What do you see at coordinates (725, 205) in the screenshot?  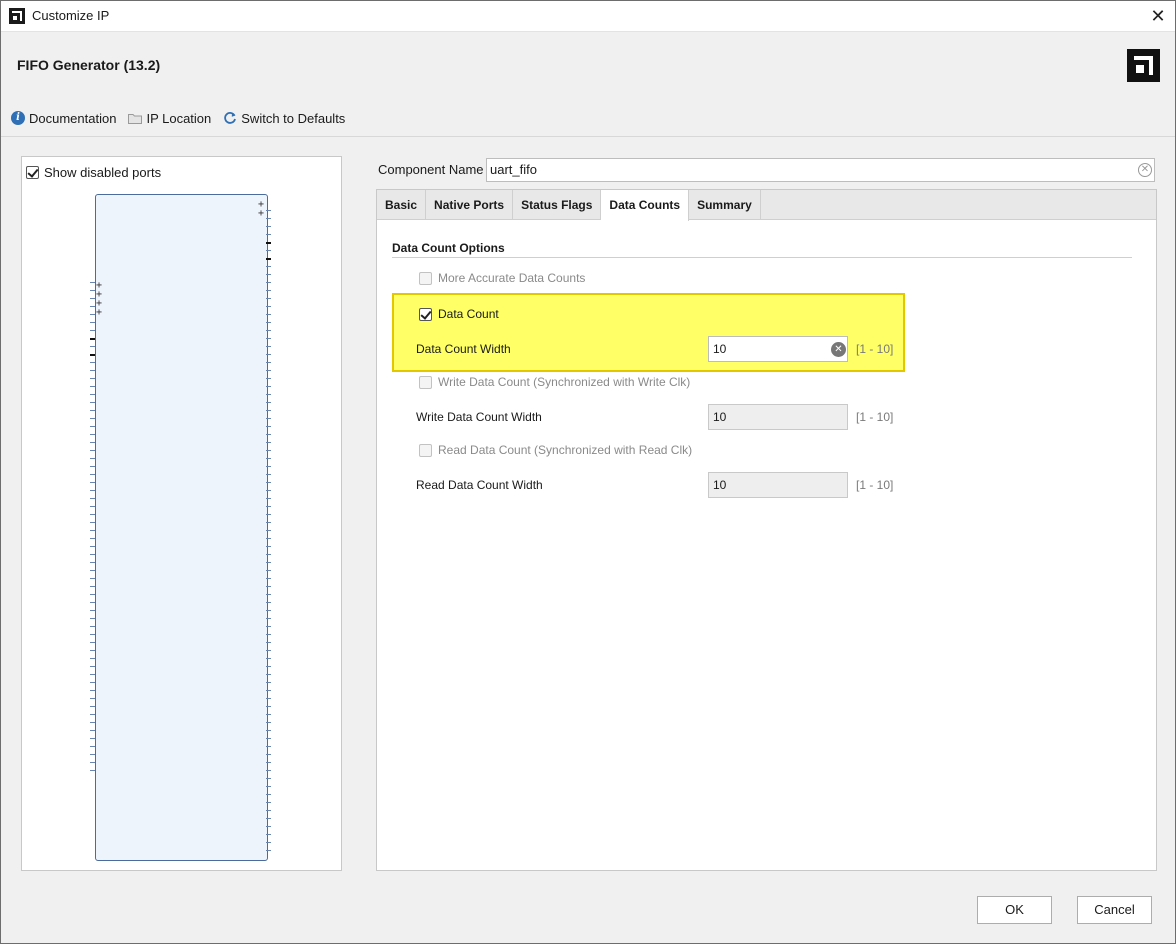 I see `tab-summary: Summary` at bounding box center [725, 205].